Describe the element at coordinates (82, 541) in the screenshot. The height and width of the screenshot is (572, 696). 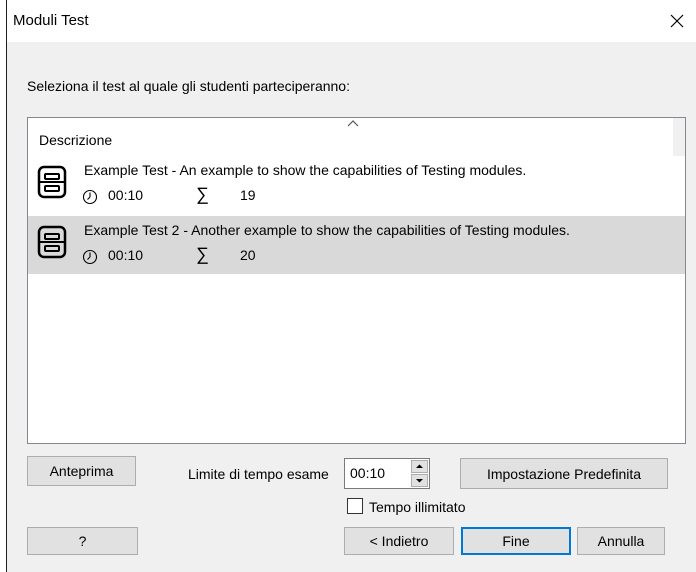
I see `help-button: ?` at that location.